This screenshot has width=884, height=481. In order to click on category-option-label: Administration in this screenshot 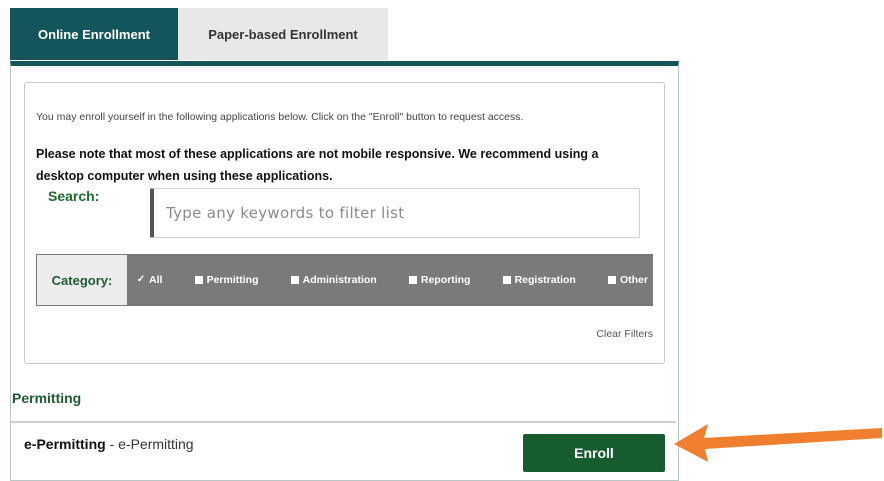, I will do `click(339, 280)`.